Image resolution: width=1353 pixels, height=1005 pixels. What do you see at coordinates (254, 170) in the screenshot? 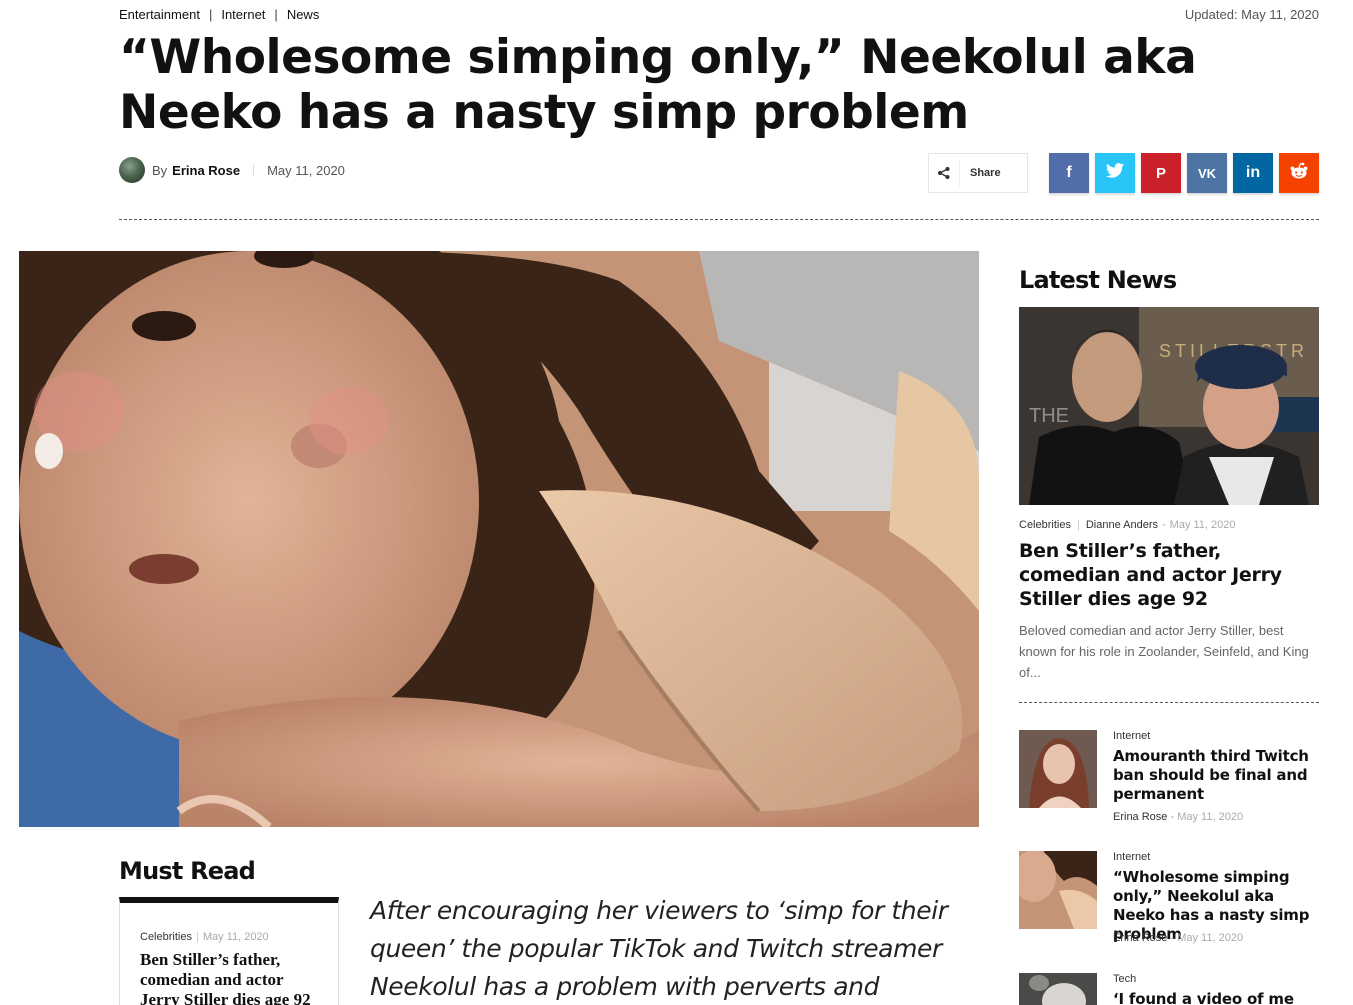
I see `meta-divider` at bounding box center [254, 170].